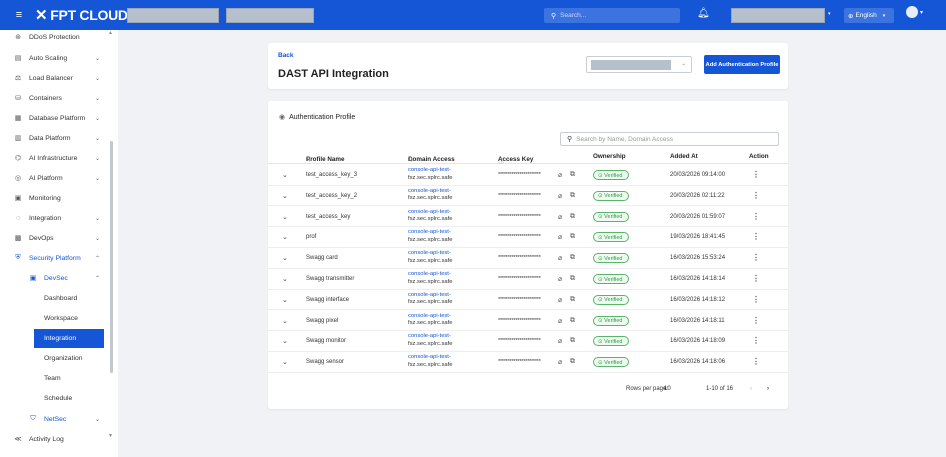 The height and width of the screenshot is (457, 946). Describe the element at coordinates (829, 14) in the screenshot. I see `account-caret-icon: ▾` at that location.